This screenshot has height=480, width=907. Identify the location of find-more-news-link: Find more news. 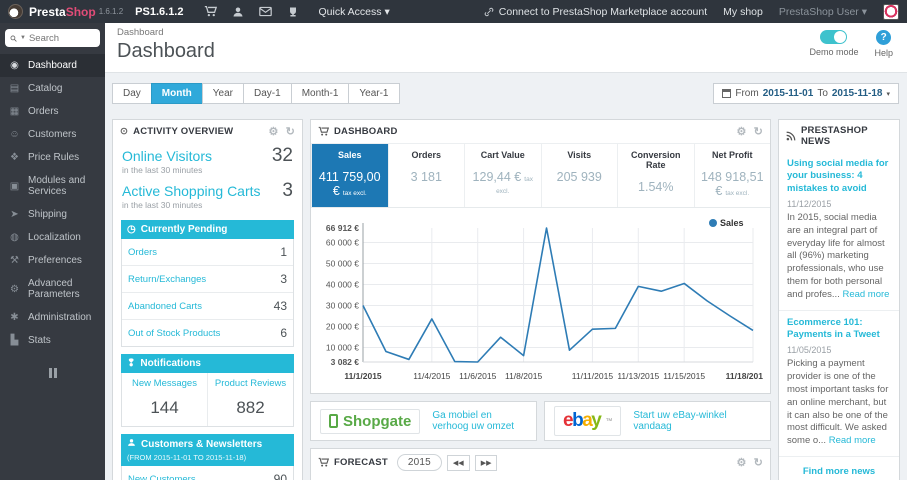
(839, 468).